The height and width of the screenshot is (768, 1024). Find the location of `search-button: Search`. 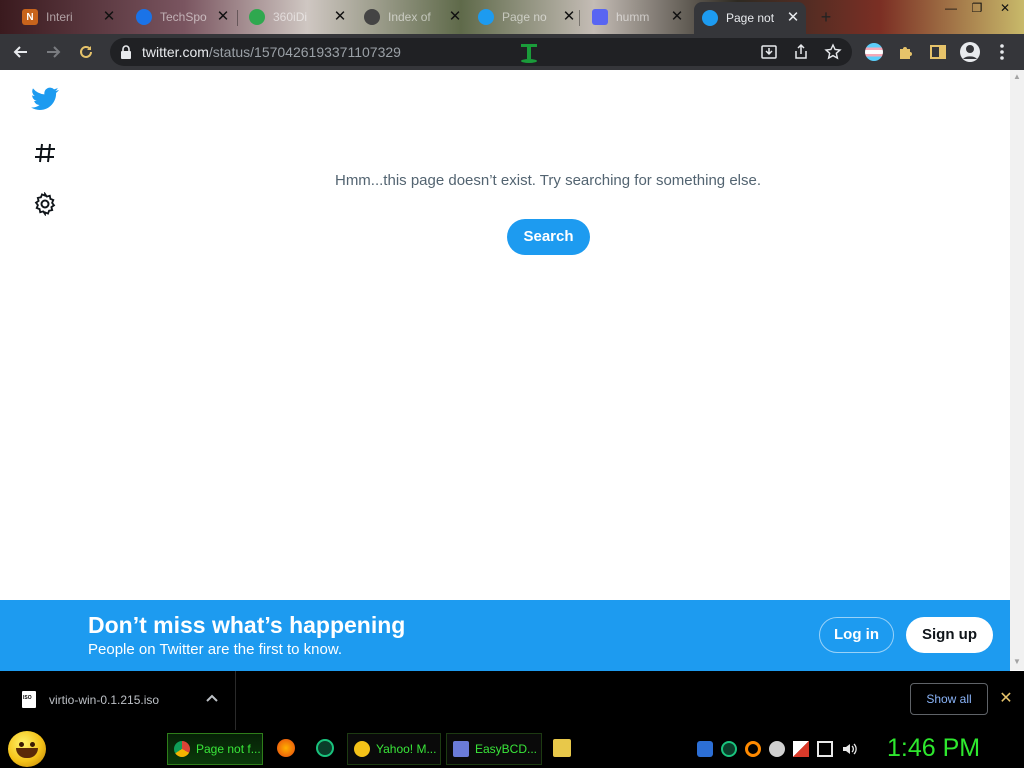

search-button: Search is located at coordinates (548, 237).